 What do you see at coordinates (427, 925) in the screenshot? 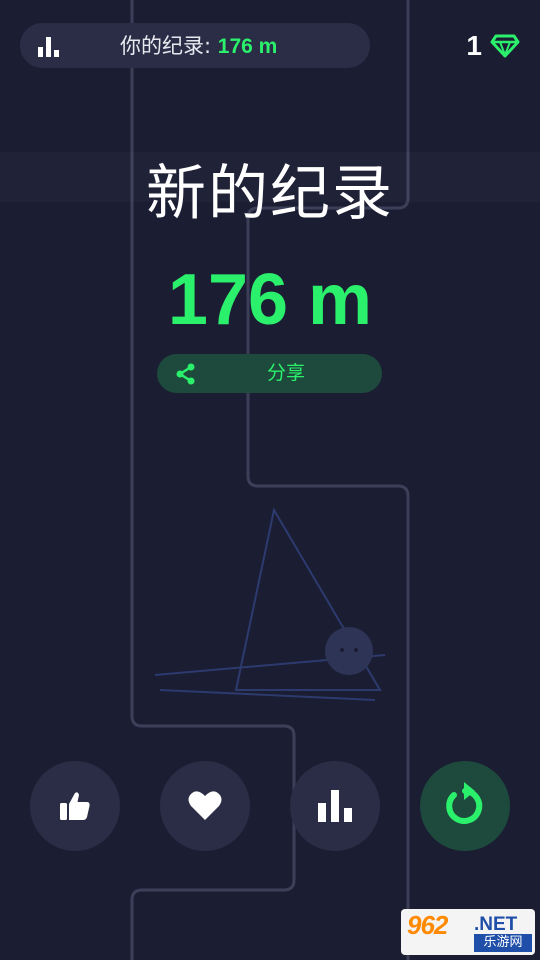
I see `watermark-main: 962` at bounding box center [427, 925].